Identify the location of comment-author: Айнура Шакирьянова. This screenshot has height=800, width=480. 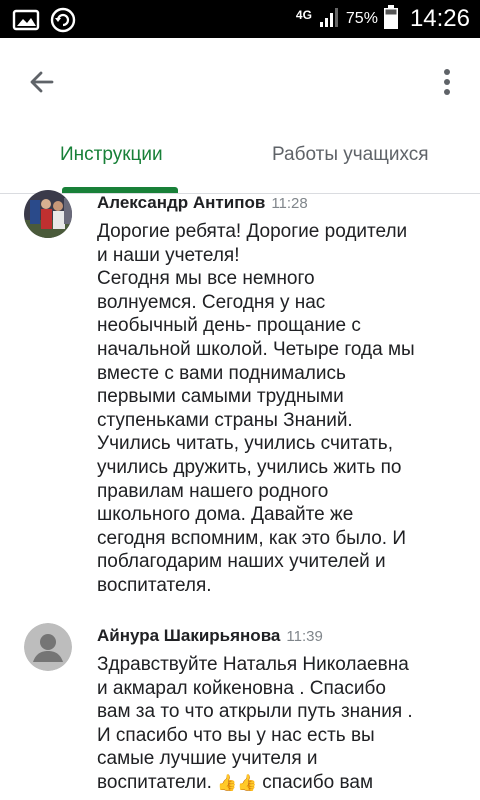
(189, 635).